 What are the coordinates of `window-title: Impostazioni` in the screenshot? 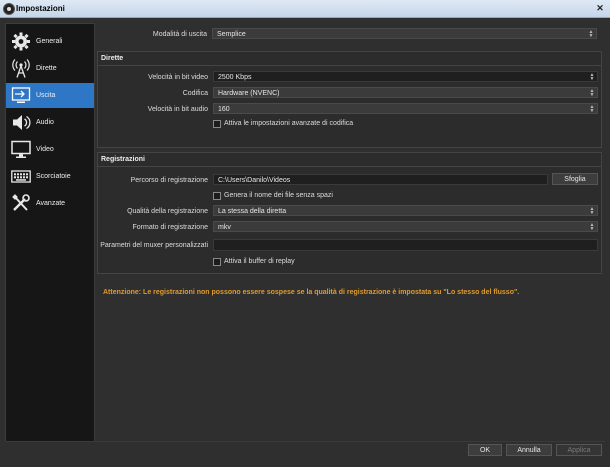 It's located at (40, 8).